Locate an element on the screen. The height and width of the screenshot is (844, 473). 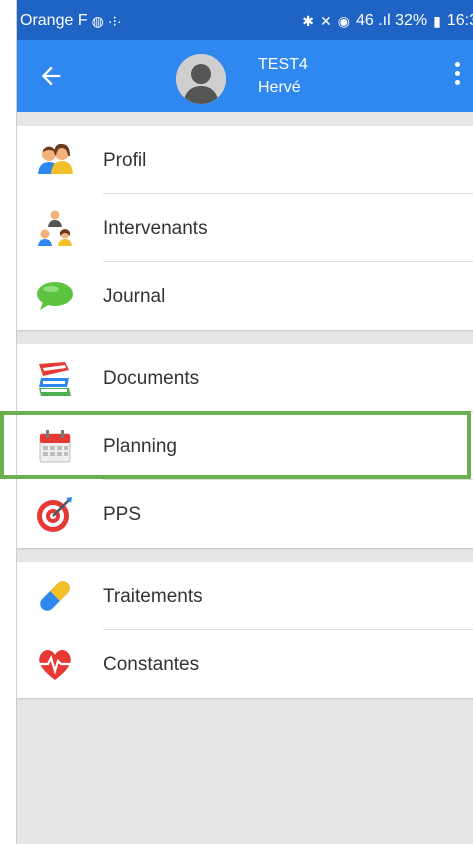
status-bar: Orange F ◍ ·⁝· ✱ ✕ ◉ 46 .ıl 32% ▮ 16:3 is located at coordinates (245, 20).